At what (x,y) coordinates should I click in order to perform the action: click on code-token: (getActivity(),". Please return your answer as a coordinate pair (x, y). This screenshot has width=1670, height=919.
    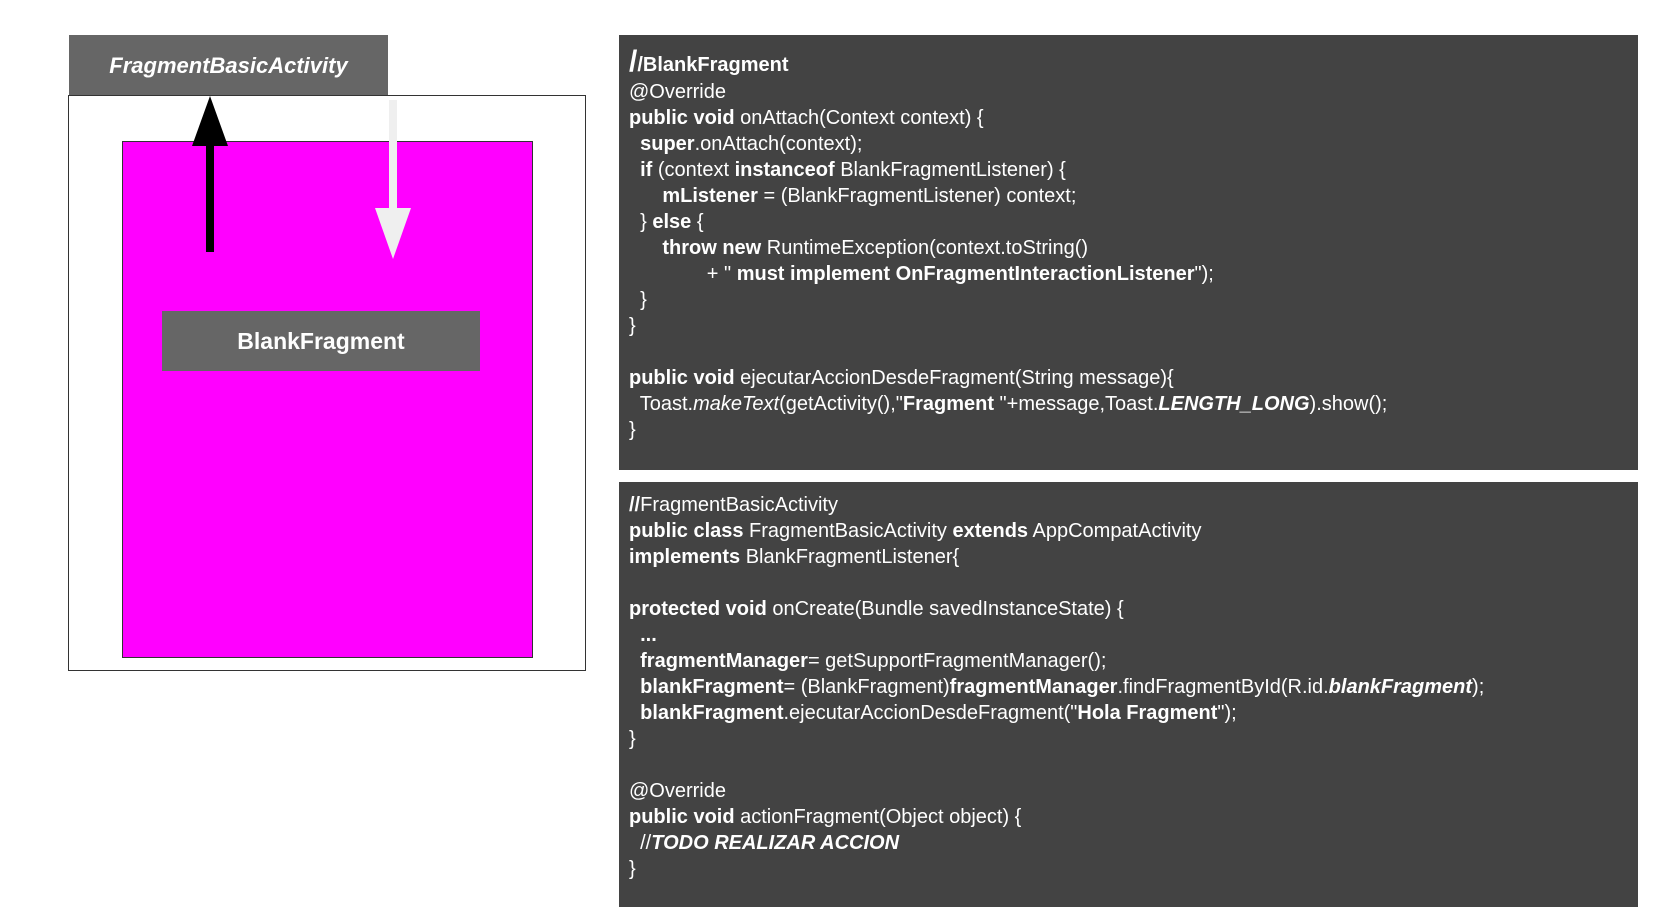
    Looking at the image, I should click on (841, 404).